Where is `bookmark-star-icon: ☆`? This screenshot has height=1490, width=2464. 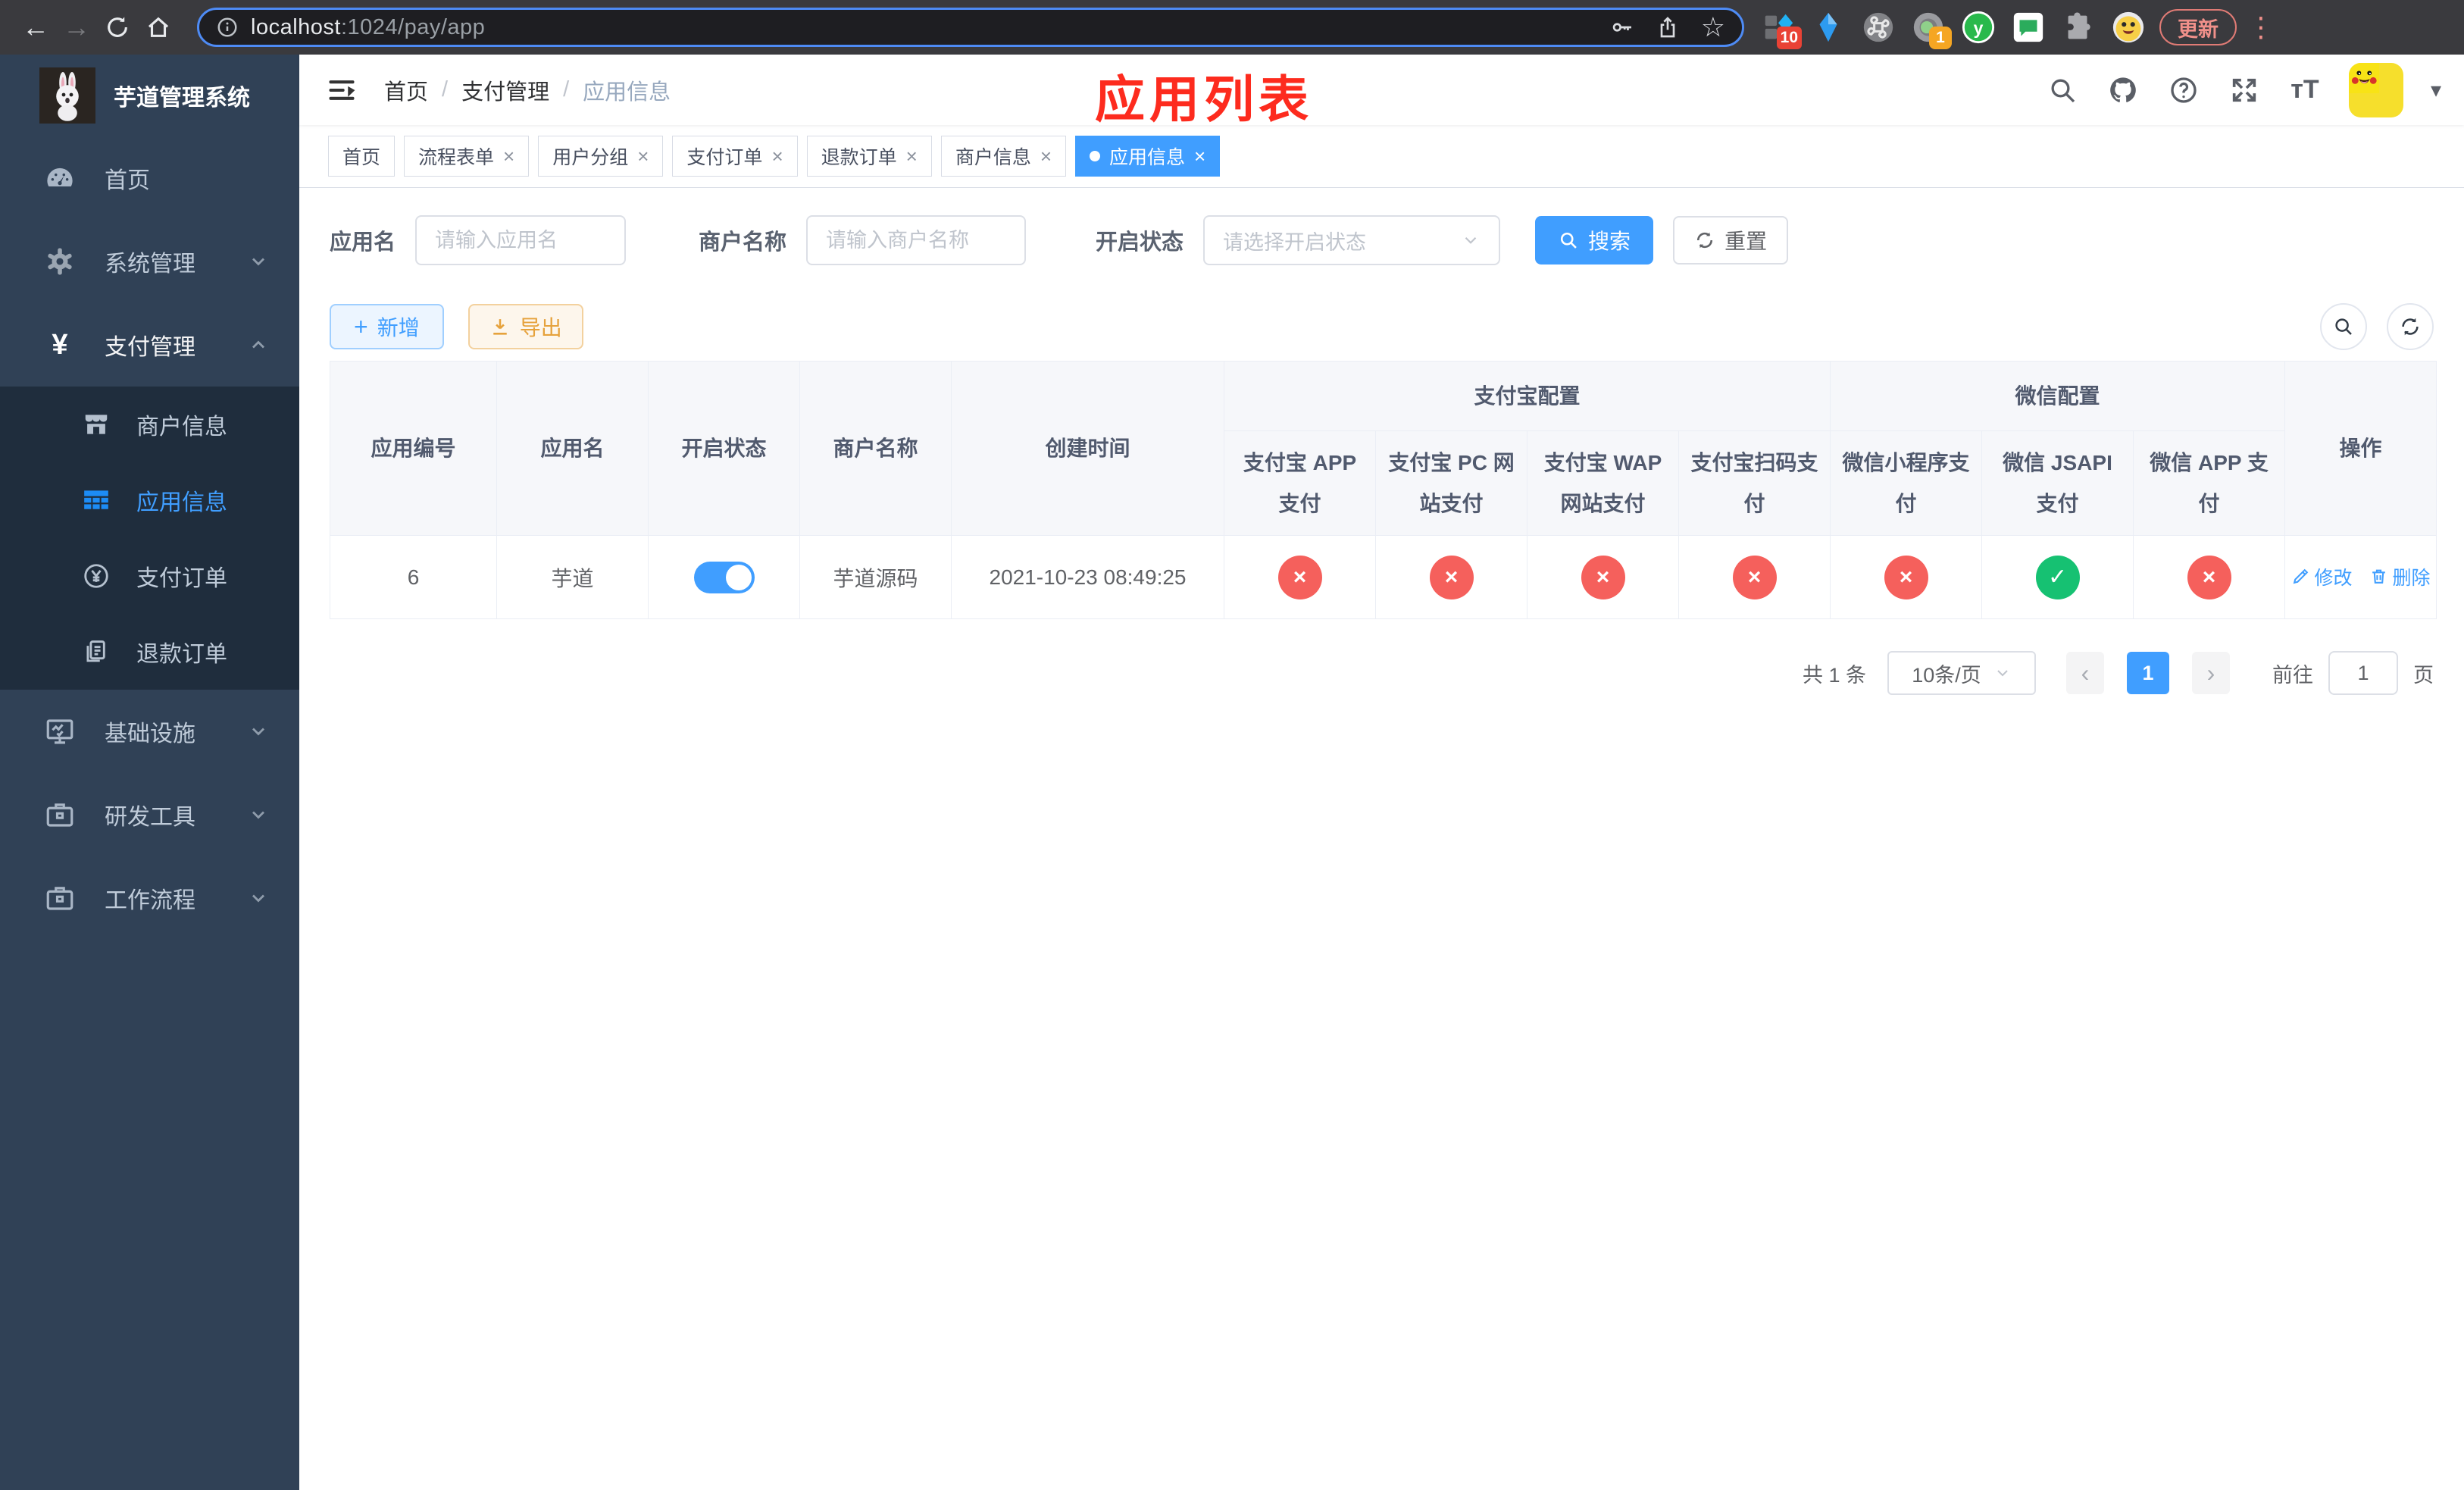 bookmark-star-icon: ☆ is located at coordinates (1713, 28).